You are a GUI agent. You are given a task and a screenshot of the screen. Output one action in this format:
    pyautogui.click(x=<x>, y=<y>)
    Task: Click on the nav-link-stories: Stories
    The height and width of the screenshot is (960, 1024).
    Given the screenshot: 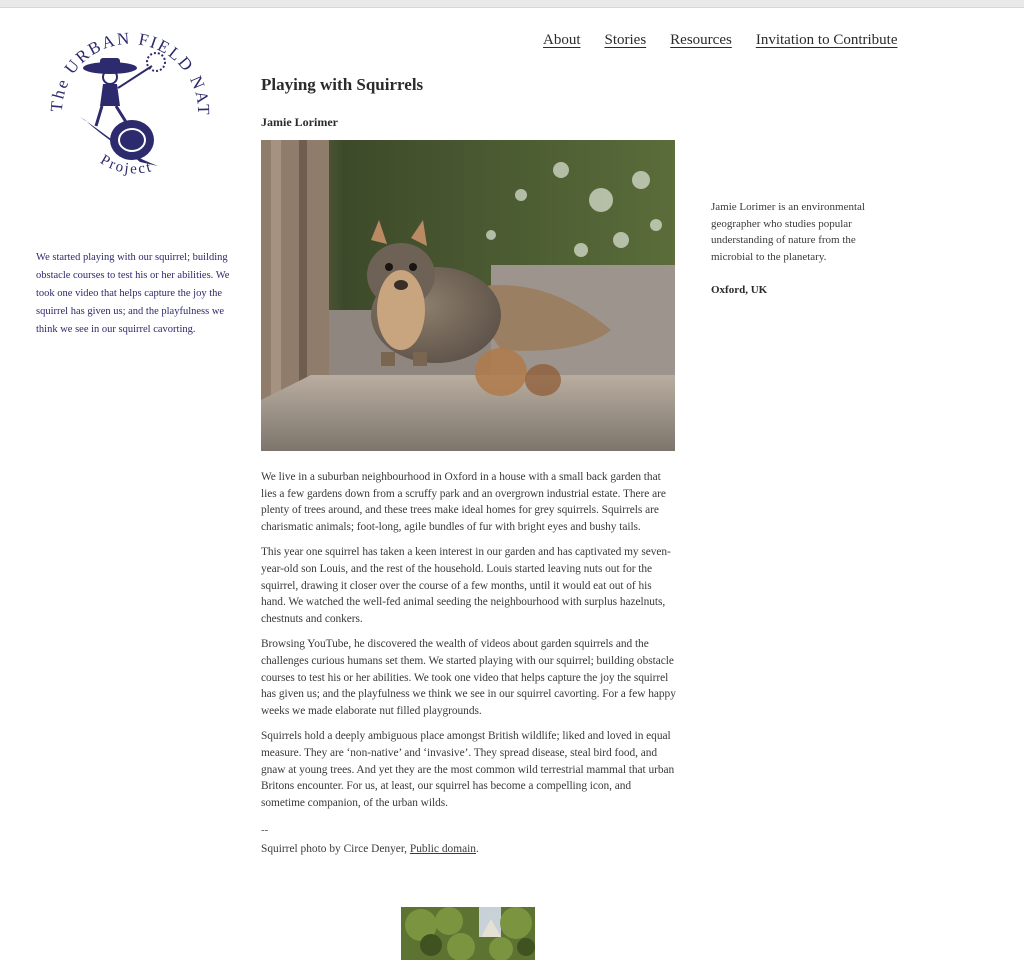 What is the action you would take?
    pyautogui.click(x=626, y=40)
    